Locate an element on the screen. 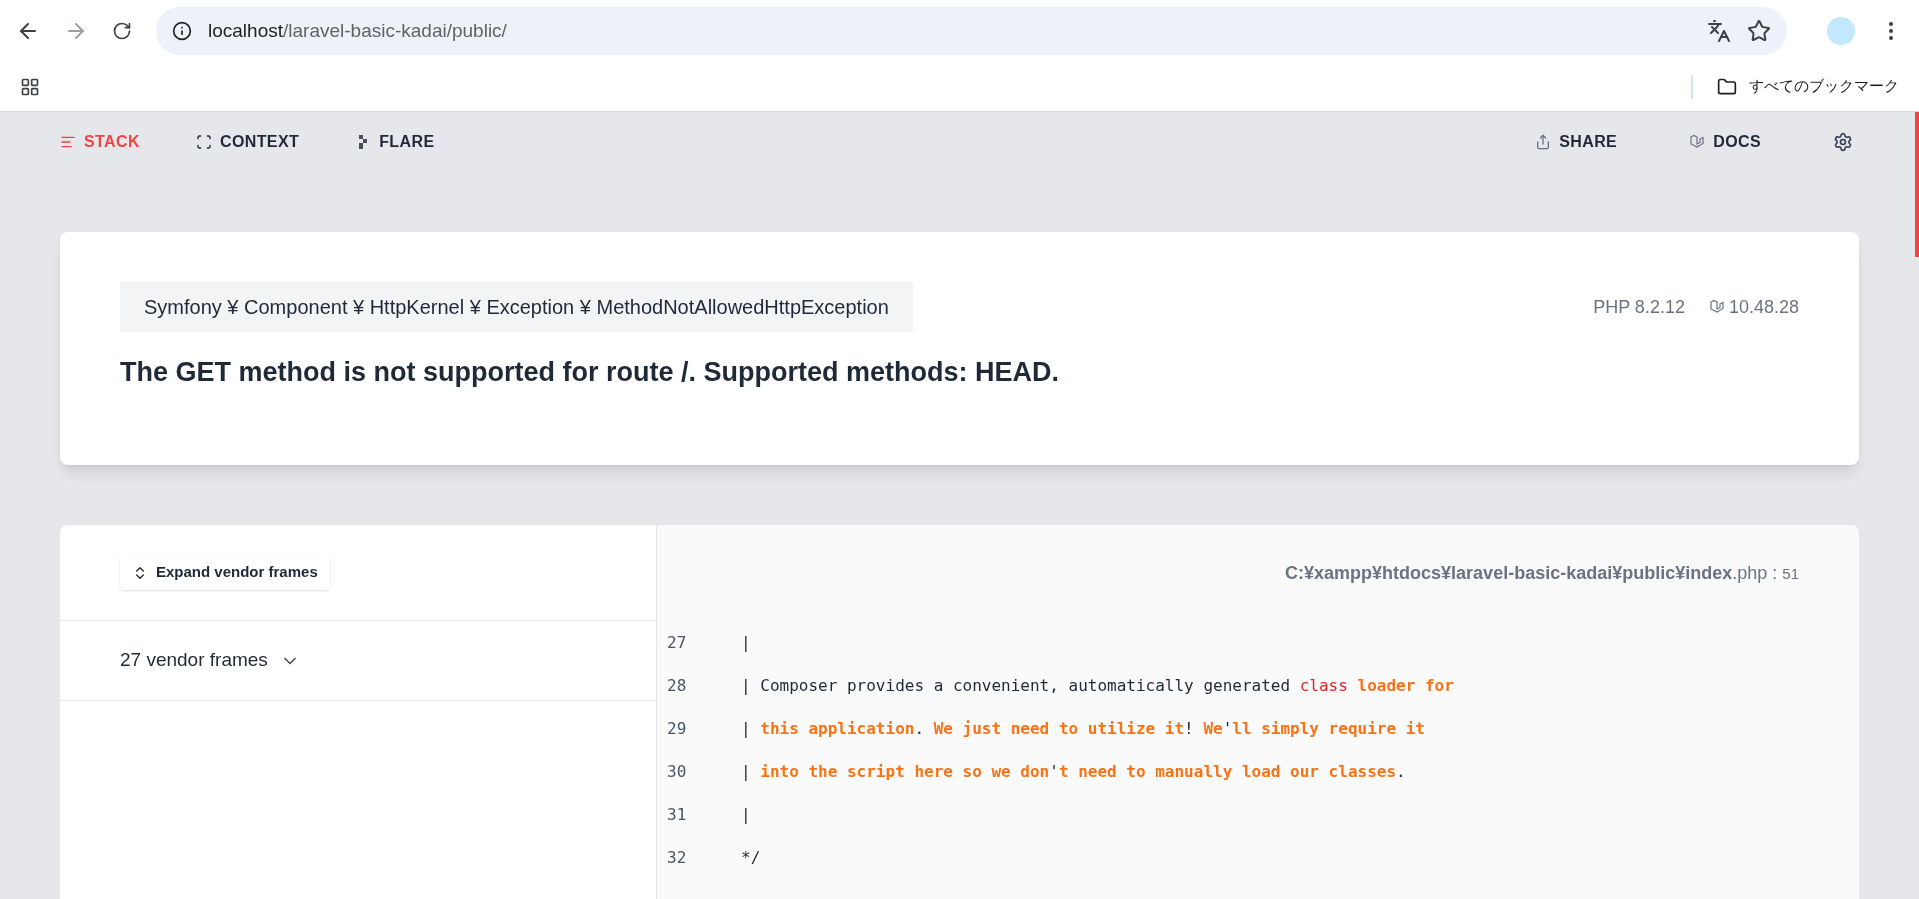 The width and height of the screenshot is (1919, 899). code-line: */ is located at coordinates (751, 857).